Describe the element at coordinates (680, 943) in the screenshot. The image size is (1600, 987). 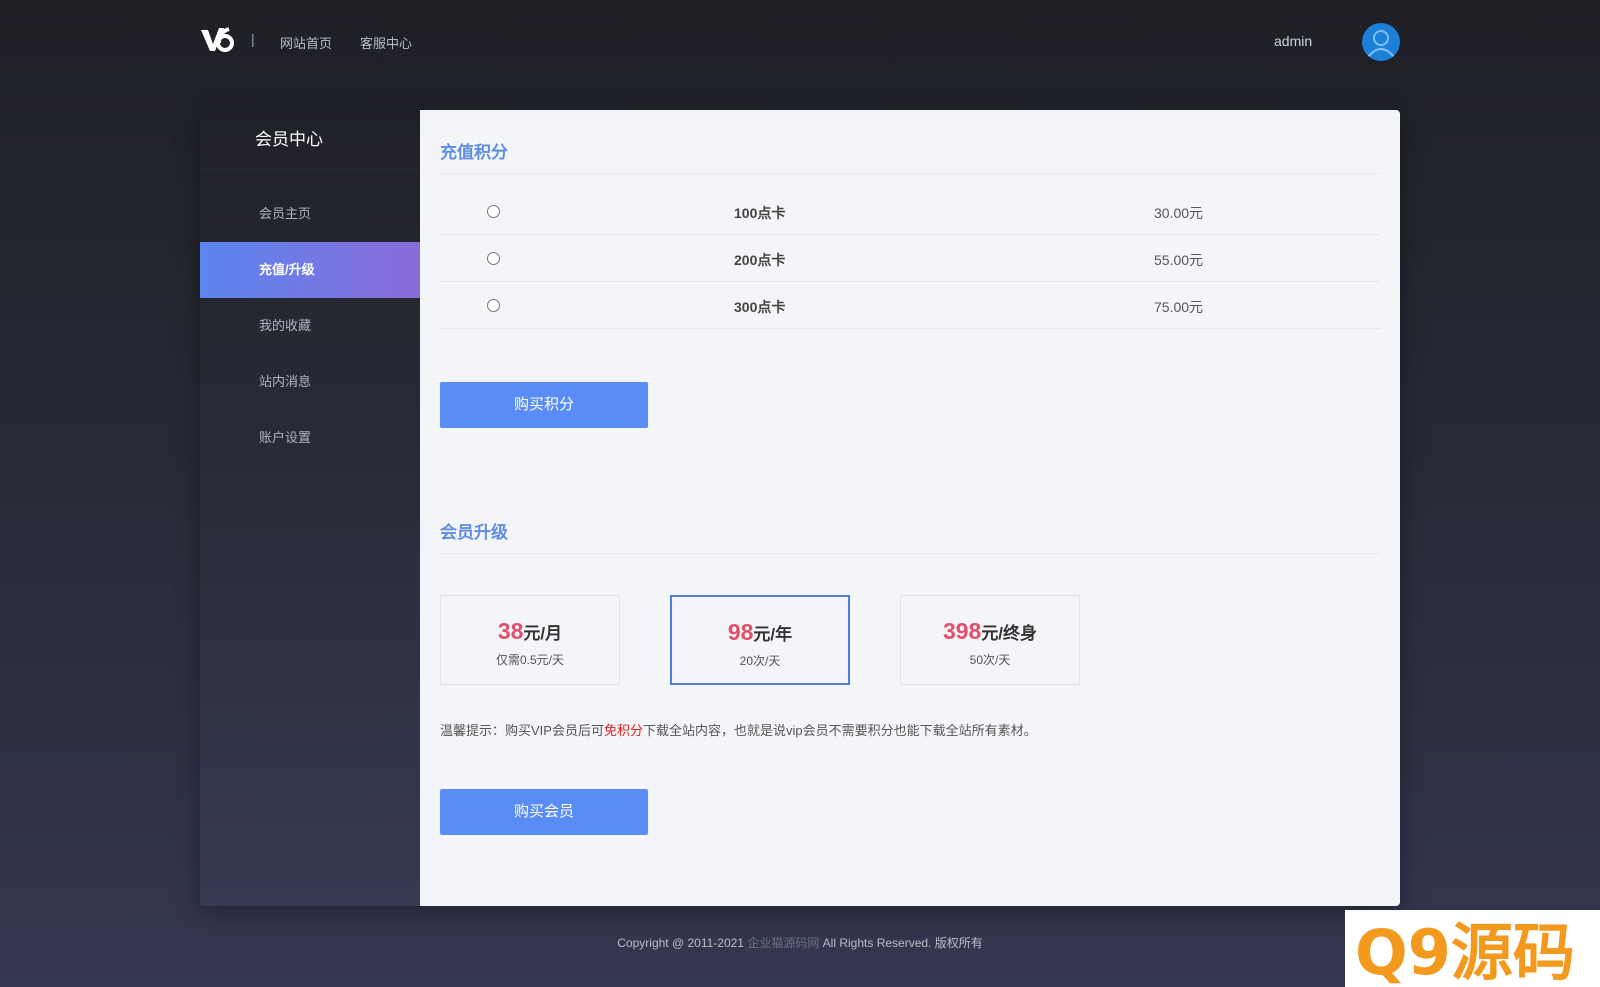
I see `copyright-prefix: Copyright @ 2011-2021` at that location.